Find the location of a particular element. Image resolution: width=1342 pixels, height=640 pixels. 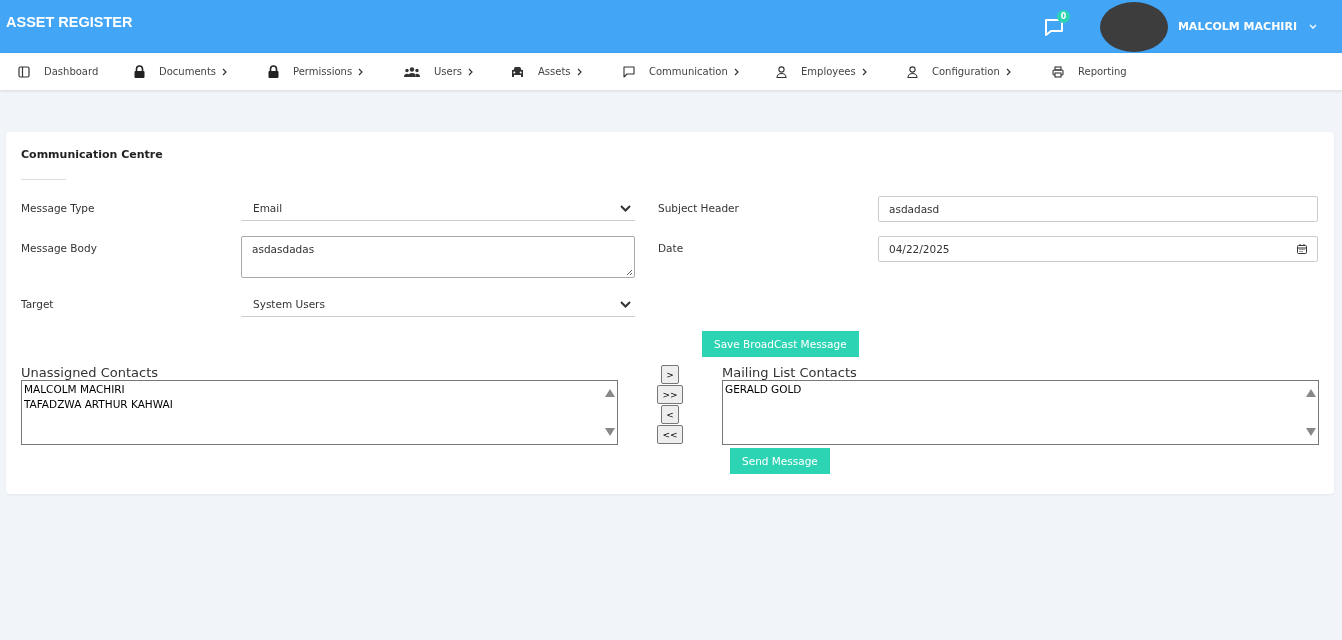

nav-item: Configuration is located at coordinates (972, 71).